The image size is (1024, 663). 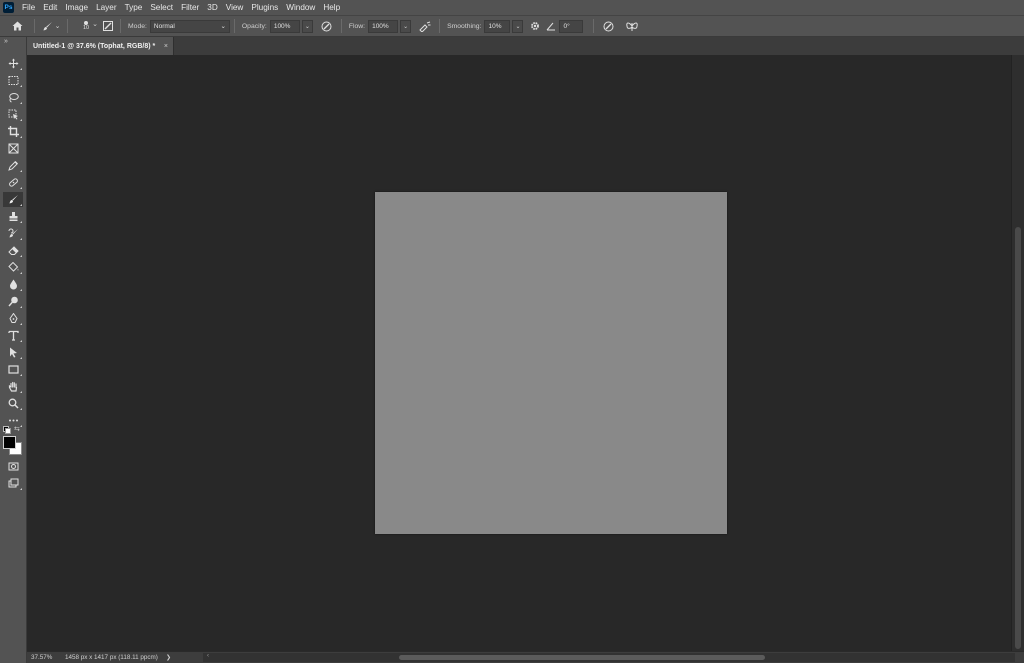 What do you see at coordinates (13, 250) in the screenshot?
I see `eraser-tool` at bounding box center [13, 250].